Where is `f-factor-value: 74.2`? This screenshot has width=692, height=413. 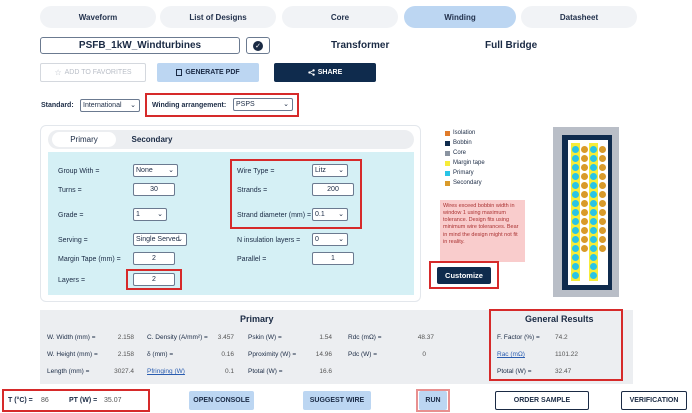
f-factor-value: 74.2 is located at coordinates (561, 337).